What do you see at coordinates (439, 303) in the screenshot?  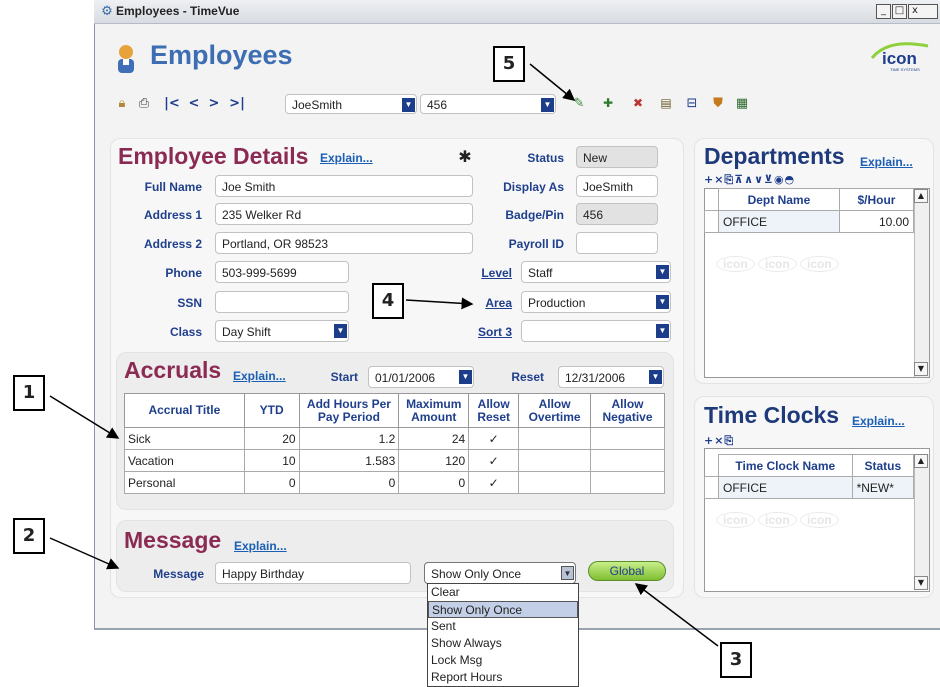 I see `callout-4-arrow` at bounding box center [439, 303].